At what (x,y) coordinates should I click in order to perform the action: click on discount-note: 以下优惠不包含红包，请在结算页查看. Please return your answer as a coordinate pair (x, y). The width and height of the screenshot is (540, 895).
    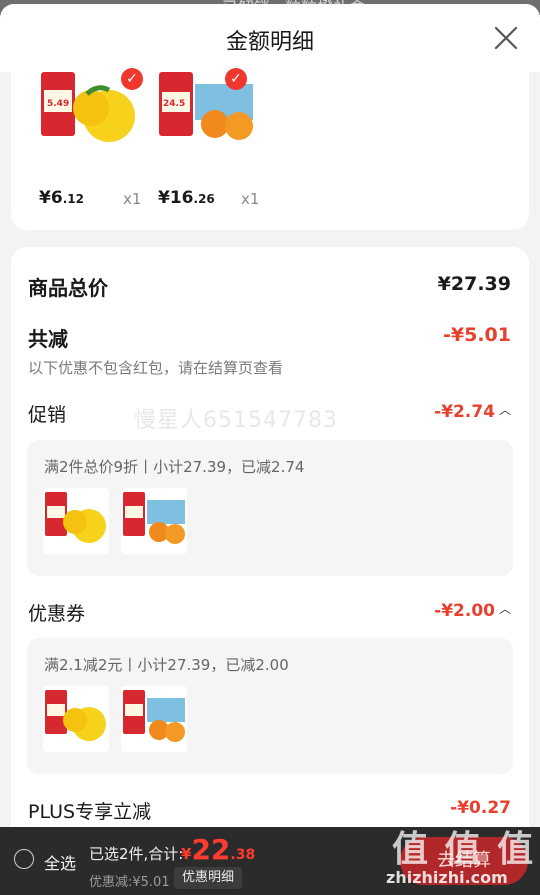
    Looking at the image, I should click on (156, 368).